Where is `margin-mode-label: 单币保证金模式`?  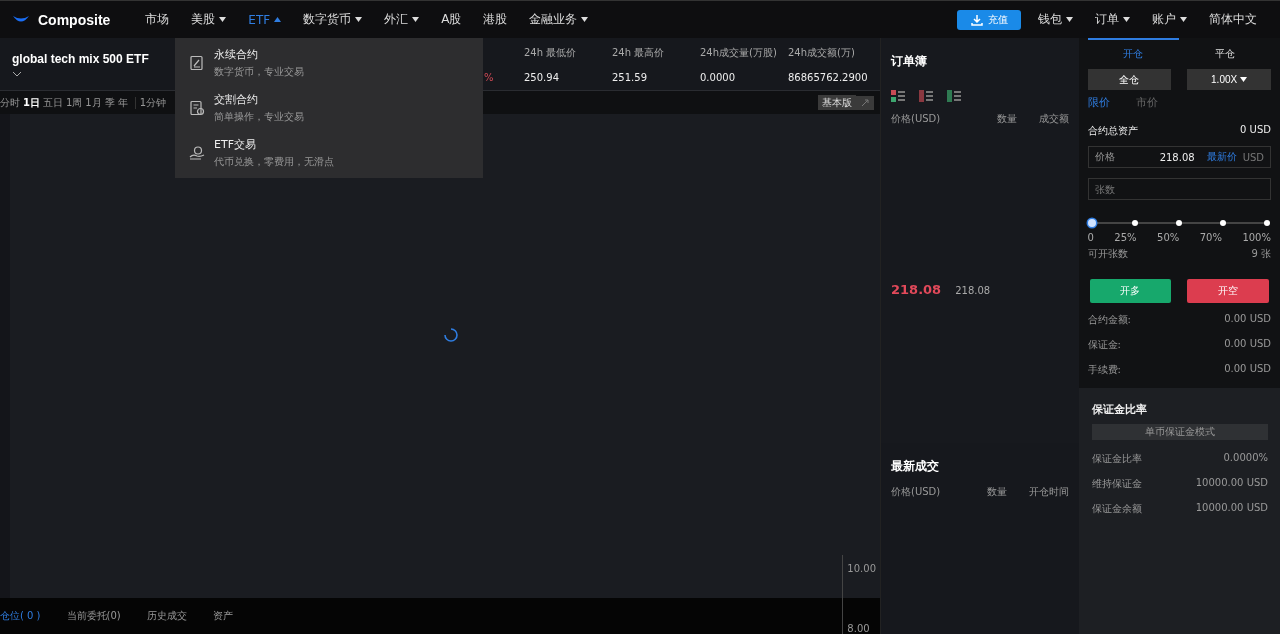 margin-mode-label: 单币保证金模式 is located at coordinates (1179, 432).